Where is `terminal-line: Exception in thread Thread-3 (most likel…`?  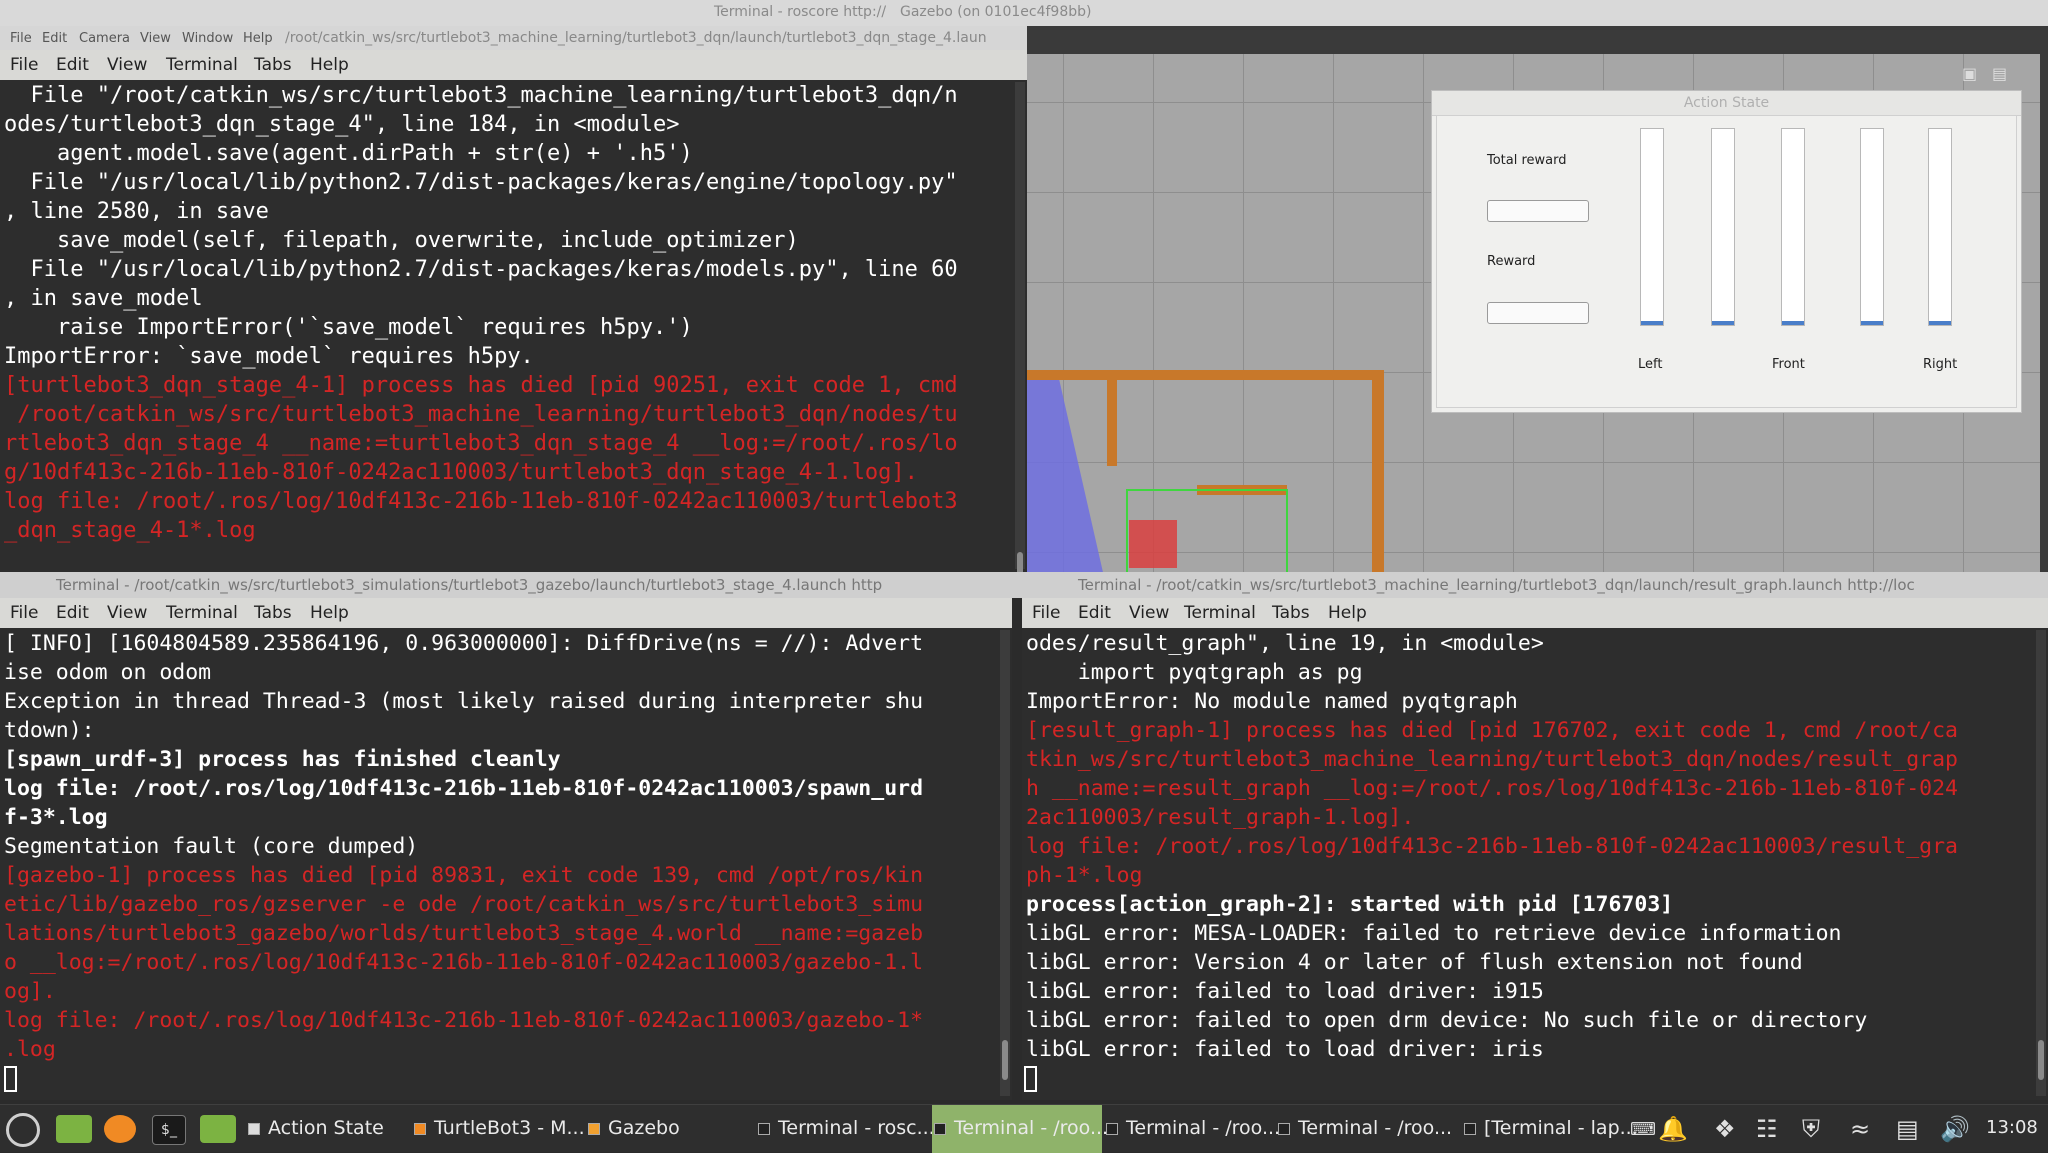 terminal-line: Exception in thread Thread-3 (most likel… is located at coordinates (464, 701).